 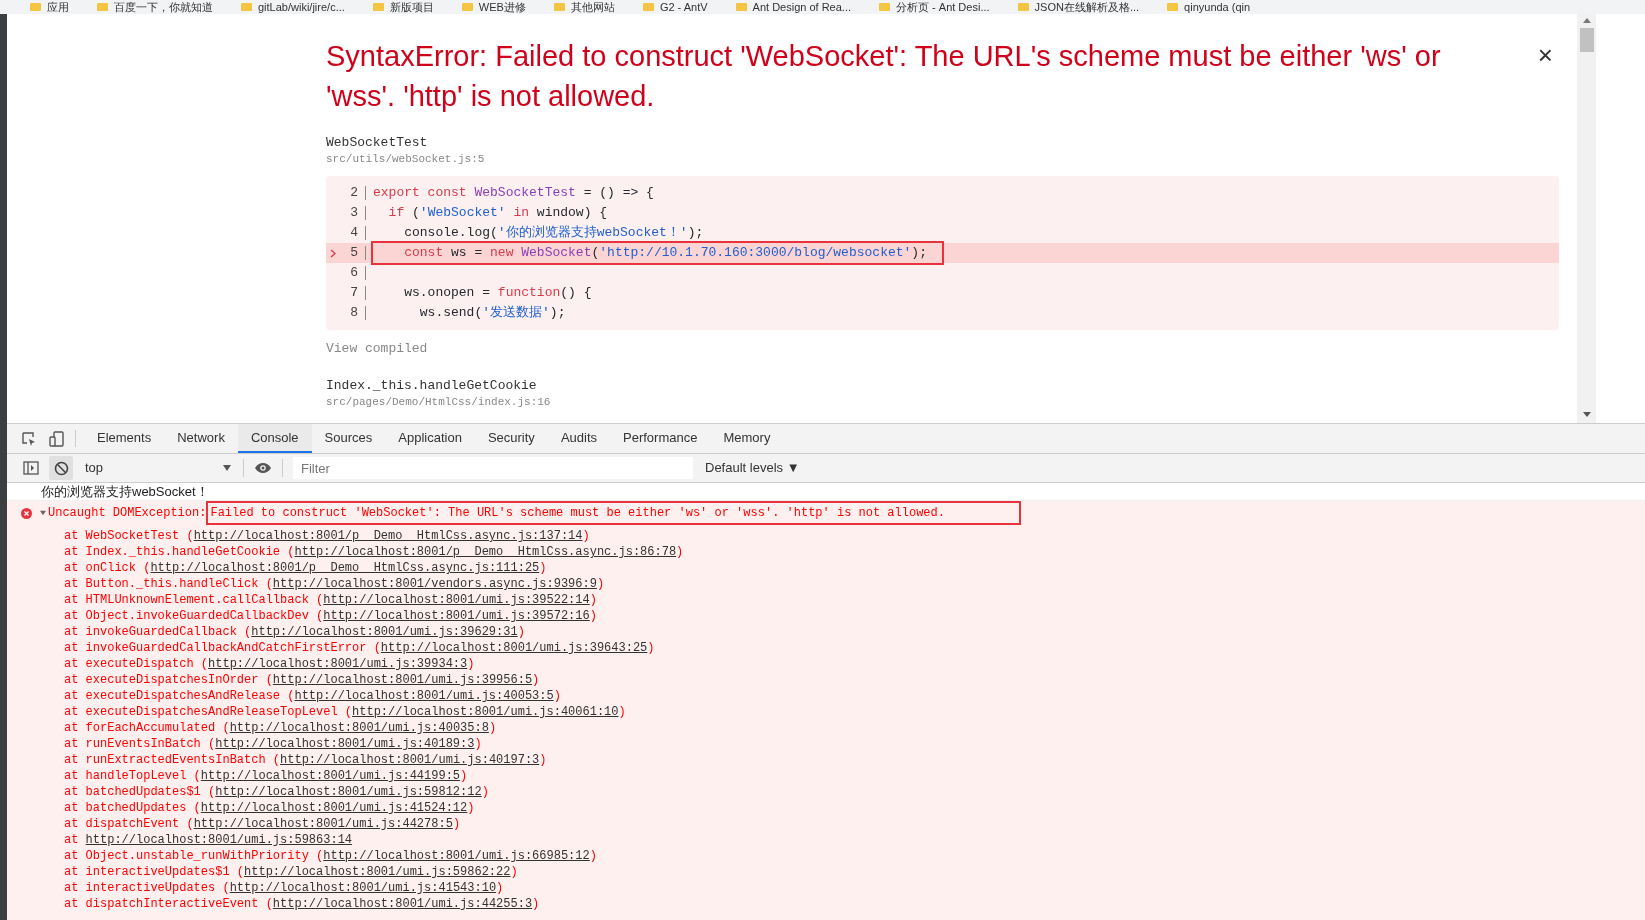 What do you see at coordinates (854, 712) in the screenshot?
I see `stack-frame: at executeDispatchesAndReleaseTopLevel (http://localhost:8001/umi.js:40061:10)` at bounding box center [854, 712].